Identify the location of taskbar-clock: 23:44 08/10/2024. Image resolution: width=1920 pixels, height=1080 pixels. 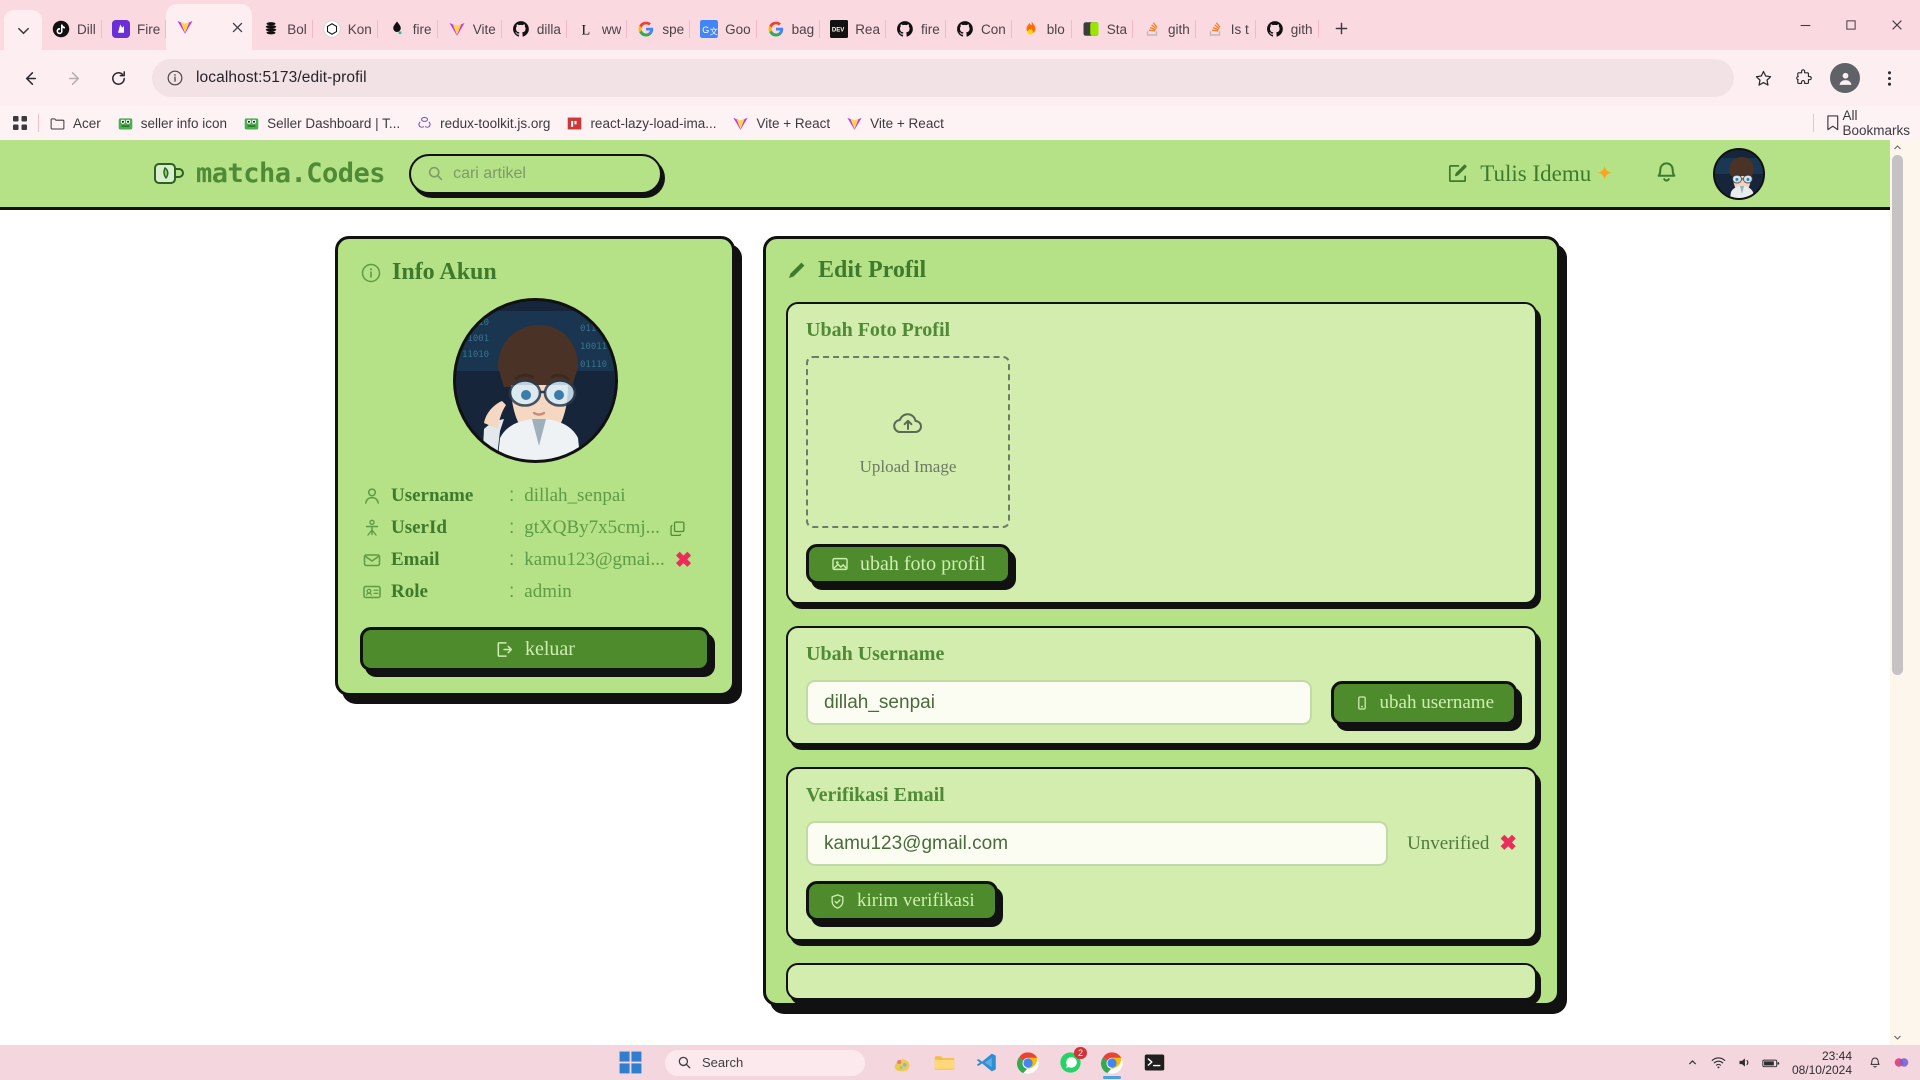
(1822, 1063).